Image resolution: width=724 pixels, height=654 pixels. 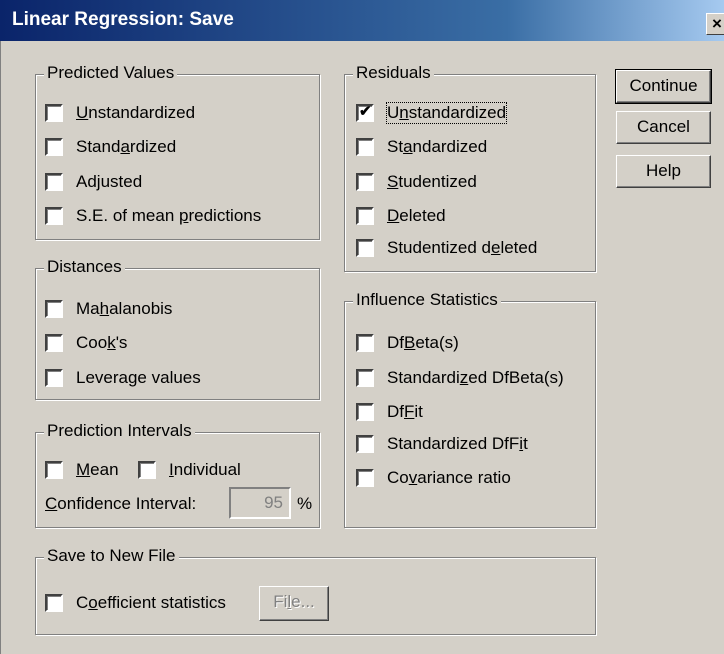 What do you see at coordinates (97, 469) in the screenshot?
I see `checkbox-label: Mean` at bounding box center [97, 469].